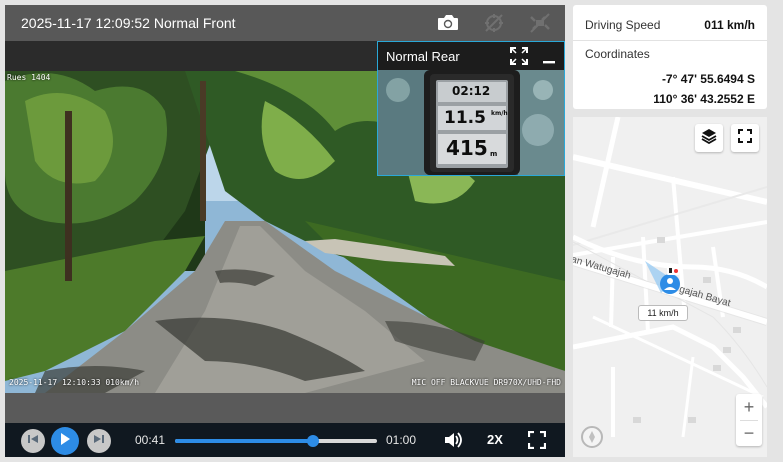  What do you see at coordinates (128, 23) in the screenshot?
I see `player-title: 2025-11-17 12:09:52 Normal Front` at bounding box center [128, 23].